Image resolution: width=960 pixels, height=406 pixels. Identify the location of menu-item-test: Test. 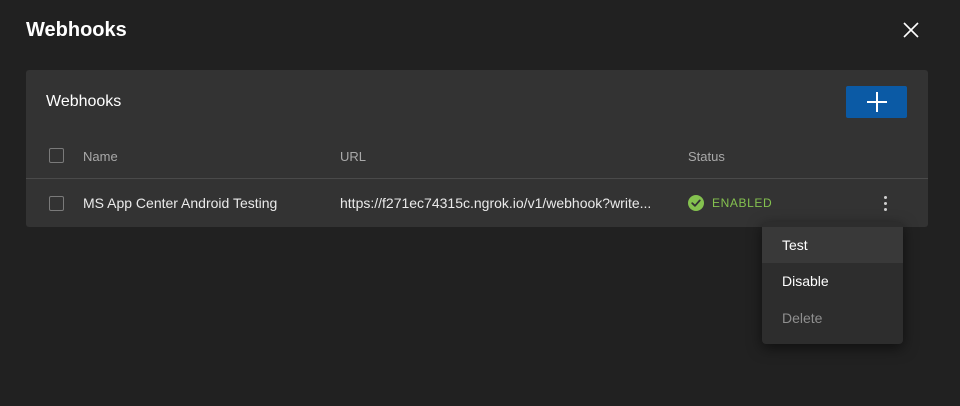
(832, 245).